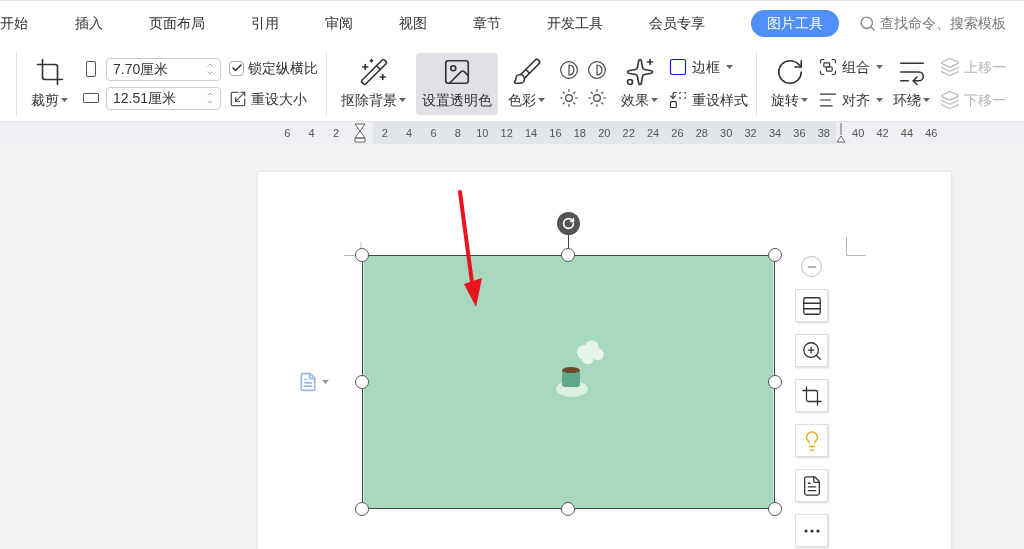 Image resolution: width=1024 pixels, height=549 pixels. Describe the element at coordinates (89, 23) in the screenshot. I see `ribbon-tab: 插入` at that location.